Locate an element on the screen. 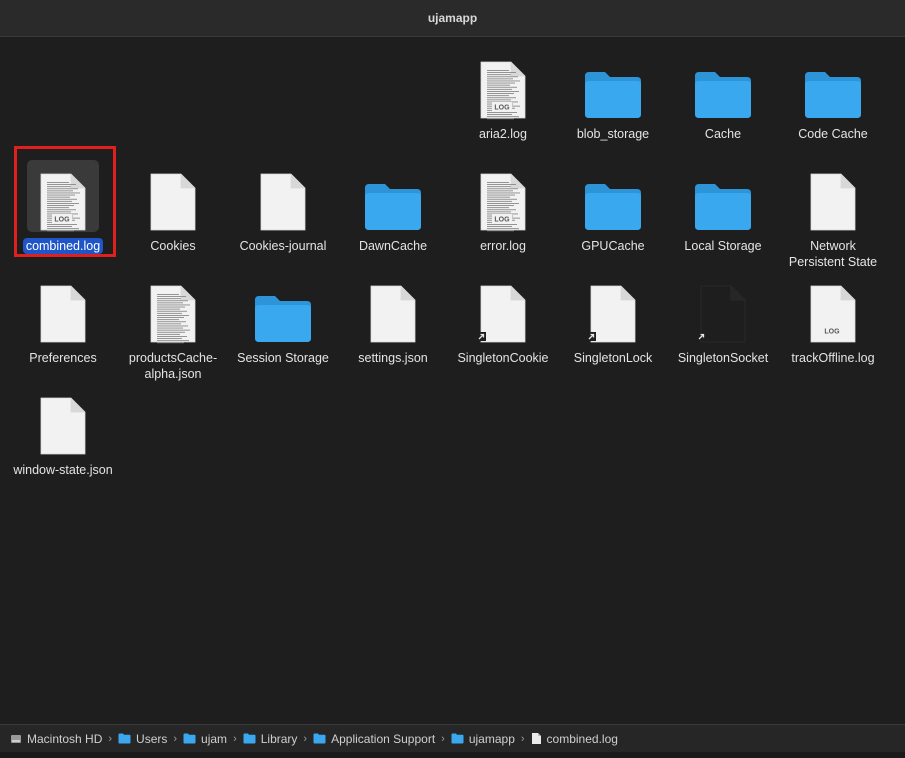  breadcrumb-item: combined.log is located at coordinates (574, 739).